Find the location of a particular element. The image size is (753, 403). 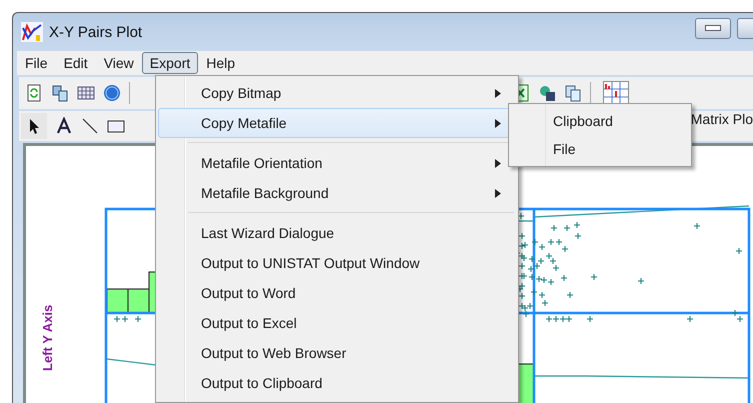

menu-item: Last Wizard Dialogue is located at coordinates (337, 233).